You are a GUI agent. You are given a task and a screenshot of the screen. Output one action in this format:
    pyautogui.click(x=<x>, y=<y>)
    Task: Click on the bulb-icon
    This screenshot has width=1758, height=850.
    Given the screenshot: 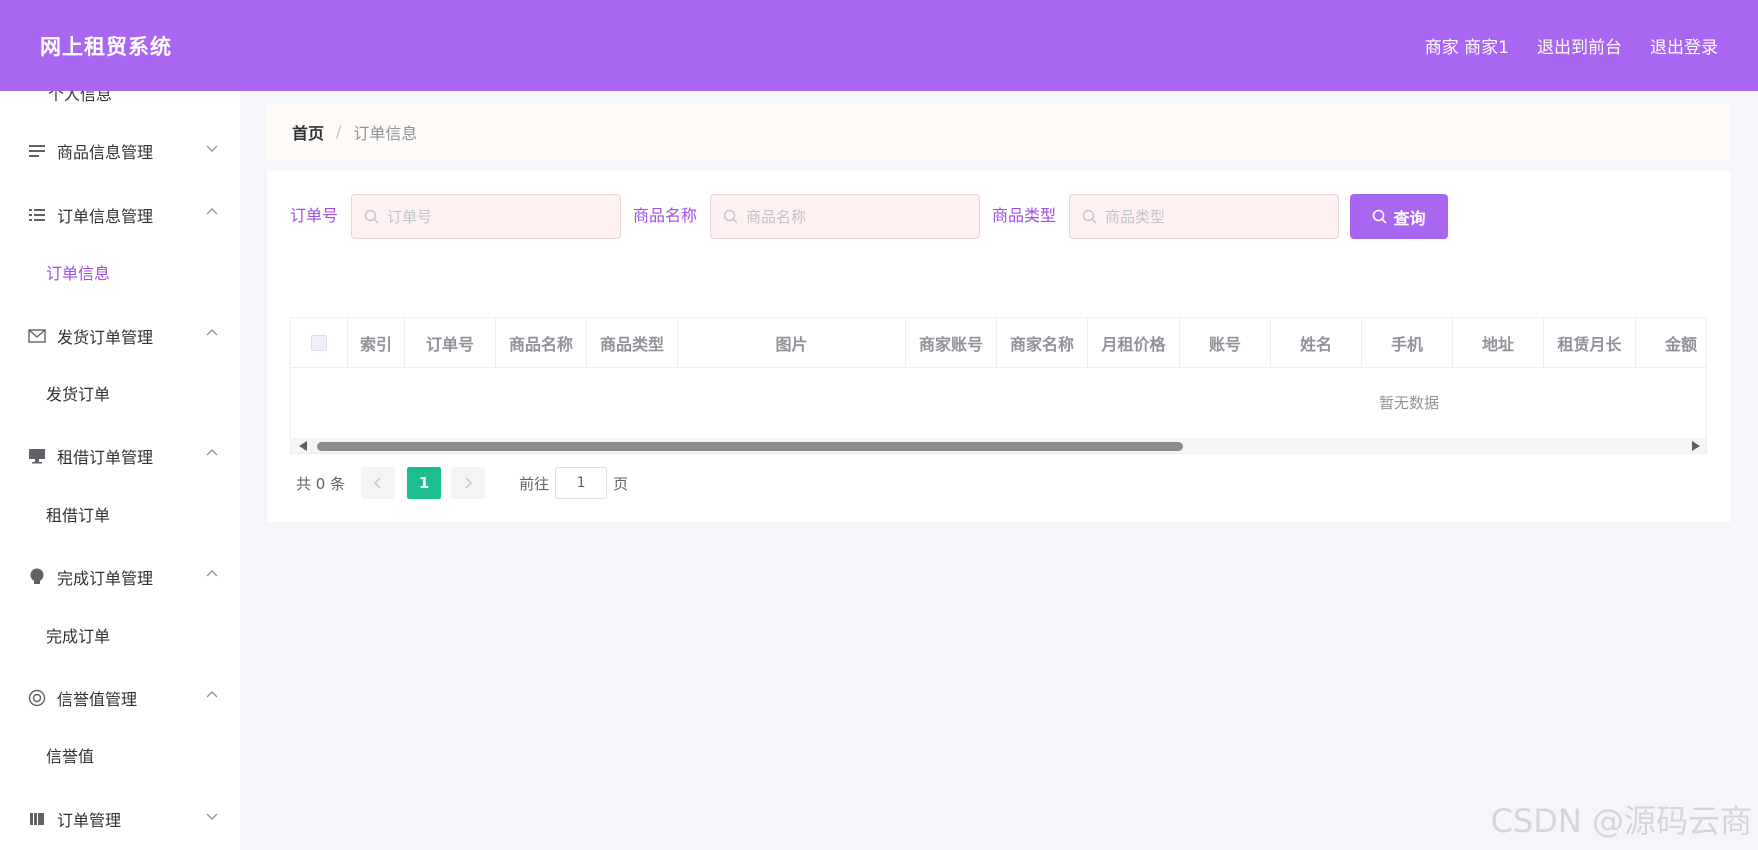 What is the action you would take?
    pyautogui.click(x=37, y=577)
    